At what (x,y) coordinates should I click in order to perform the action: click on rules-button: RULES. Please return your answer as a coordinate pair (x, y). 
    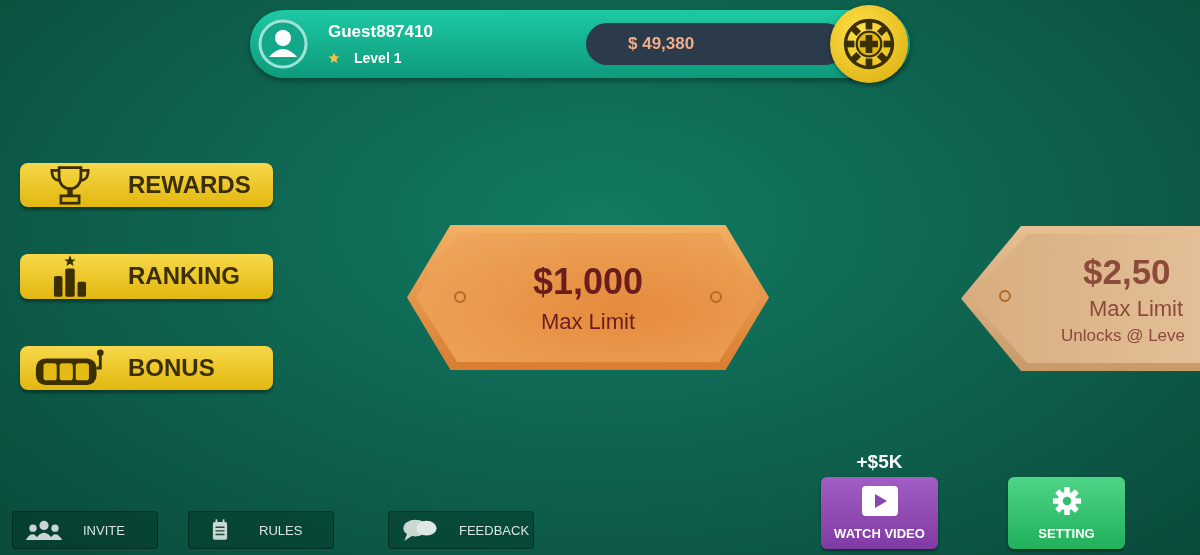
    Looking at the image, I should click on (261, 530).